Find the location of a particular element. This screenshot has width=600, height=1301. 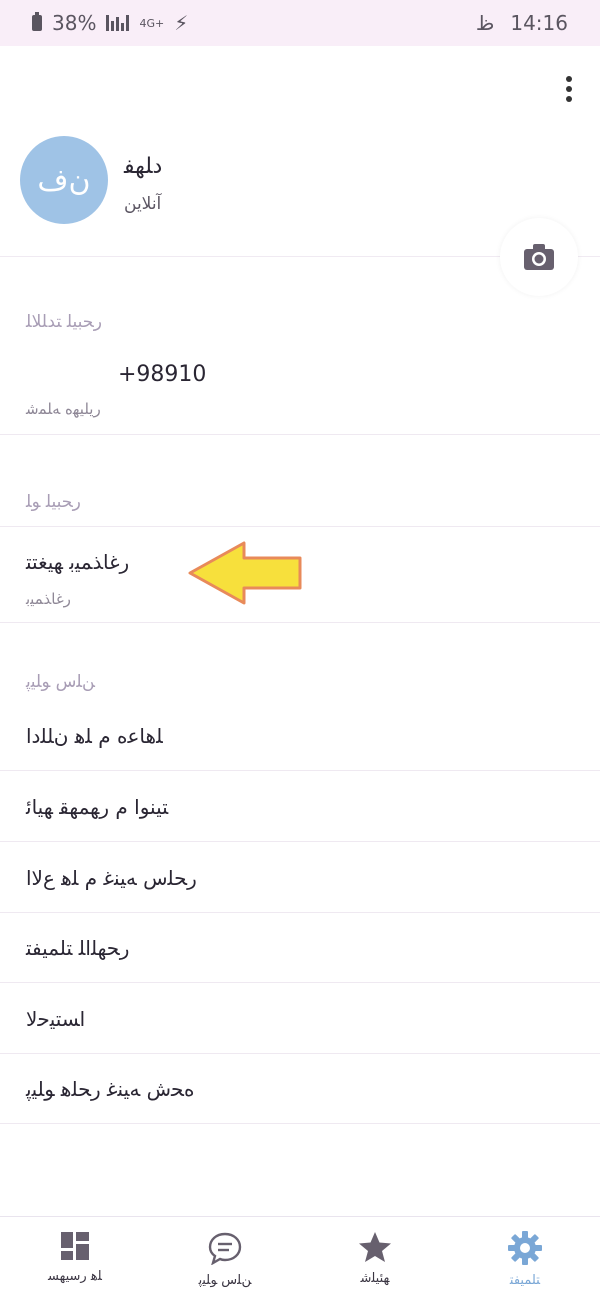

camera-icon is located at coordinates (539, 257).